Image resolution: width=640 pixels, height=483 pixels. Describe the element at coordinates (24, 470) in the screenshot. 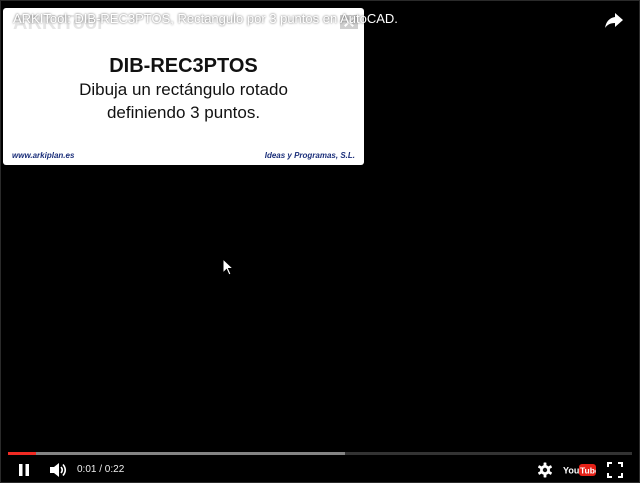

I see `pause-icon` at that location.